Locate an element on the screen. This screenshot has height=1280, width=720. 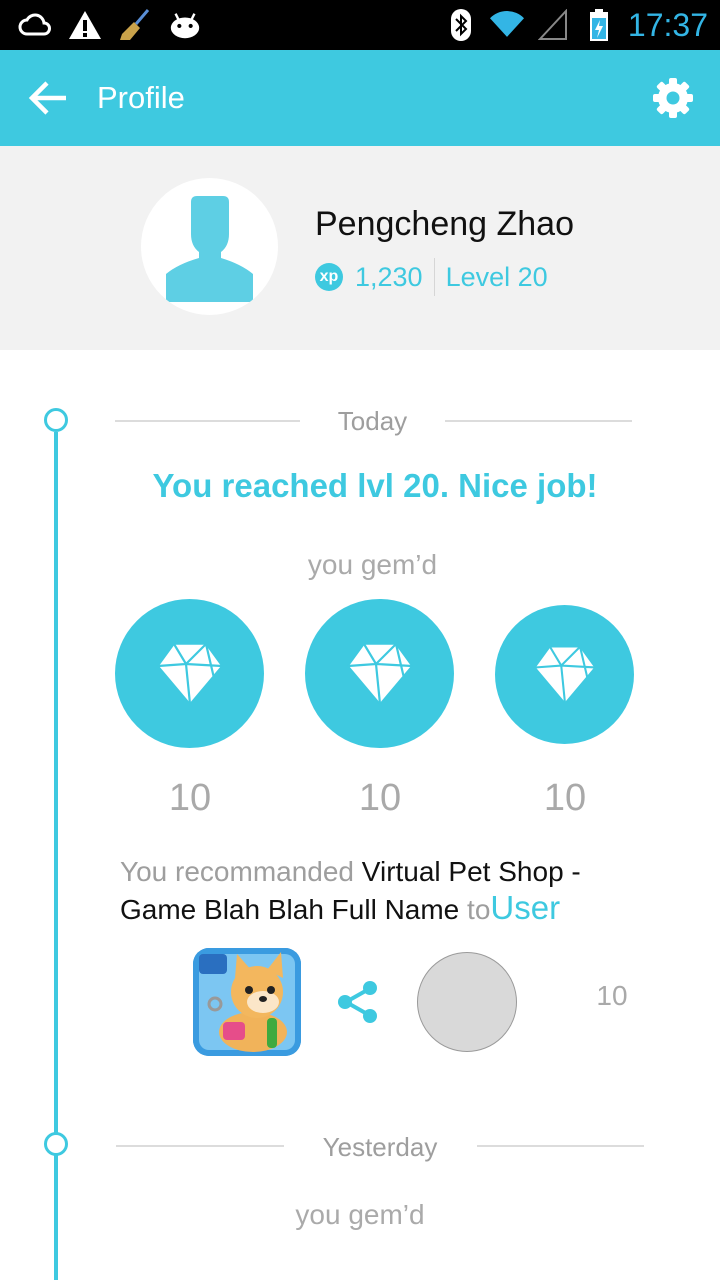
stats-divider is located at coordinates (434, 277).